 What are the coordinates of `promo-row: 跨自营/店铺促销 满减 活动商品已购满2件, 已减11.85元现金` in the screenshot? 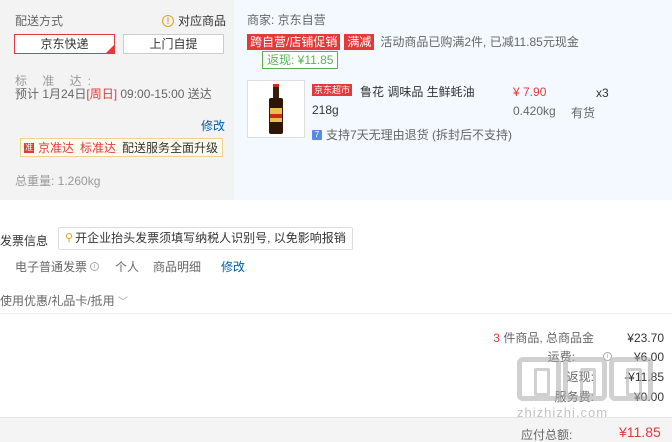 It's located at (413, 41).